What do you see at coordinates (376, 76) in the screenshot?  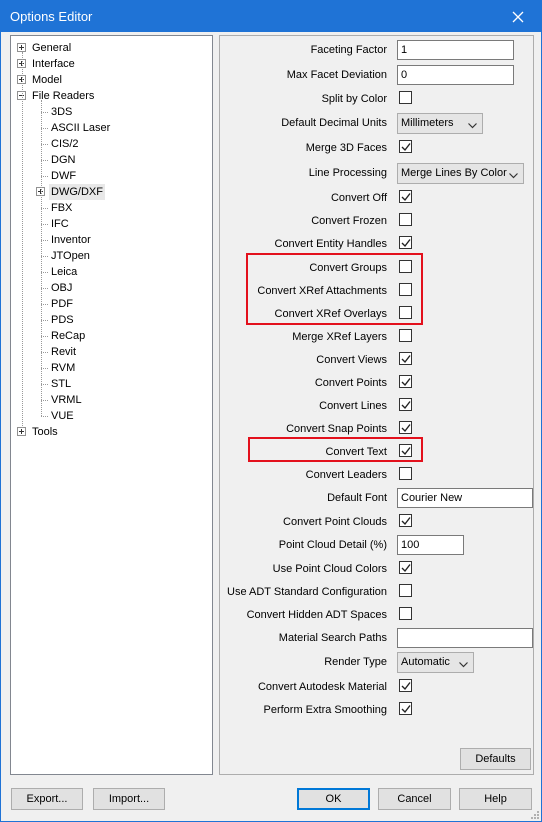 I see `setting-row-max-facet-deviation: Max Facet Deviation 0` at bounding box center [376, 76].